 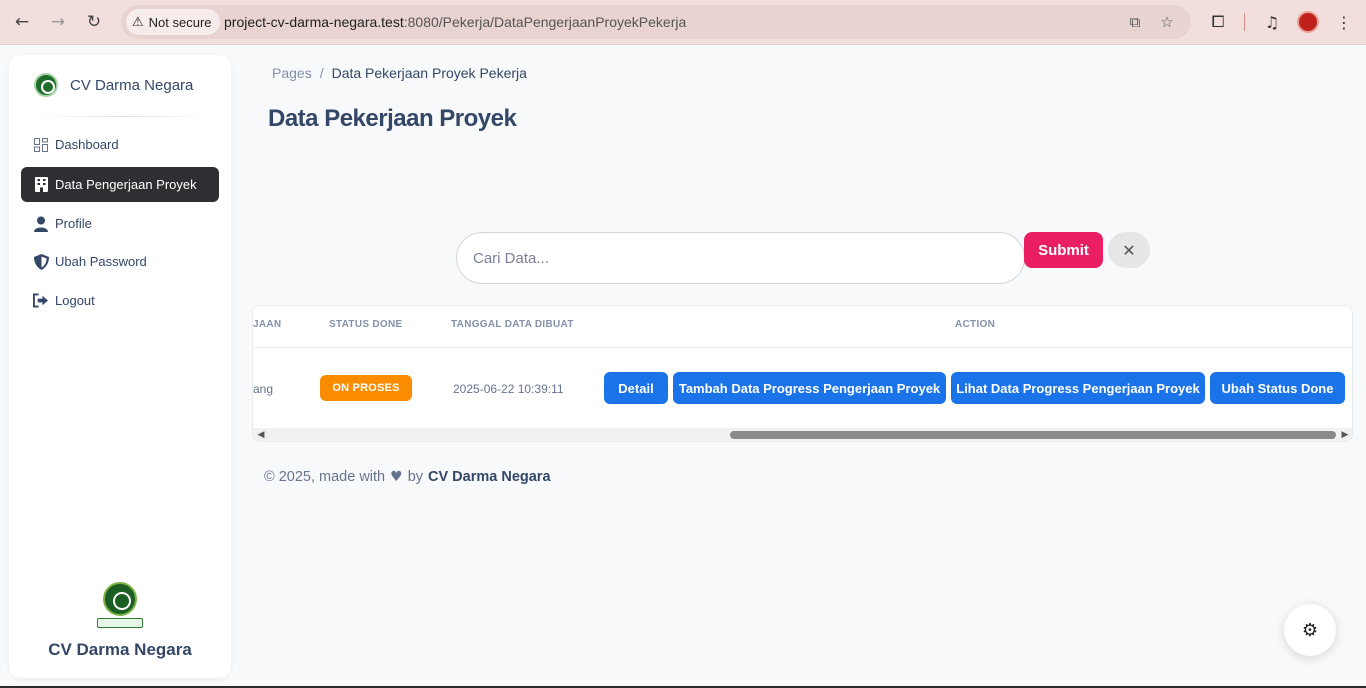 What do you see at coordinates (41, 145) in the screenshot?
I see `dashboard-icon` at bounding box center [41, 145].